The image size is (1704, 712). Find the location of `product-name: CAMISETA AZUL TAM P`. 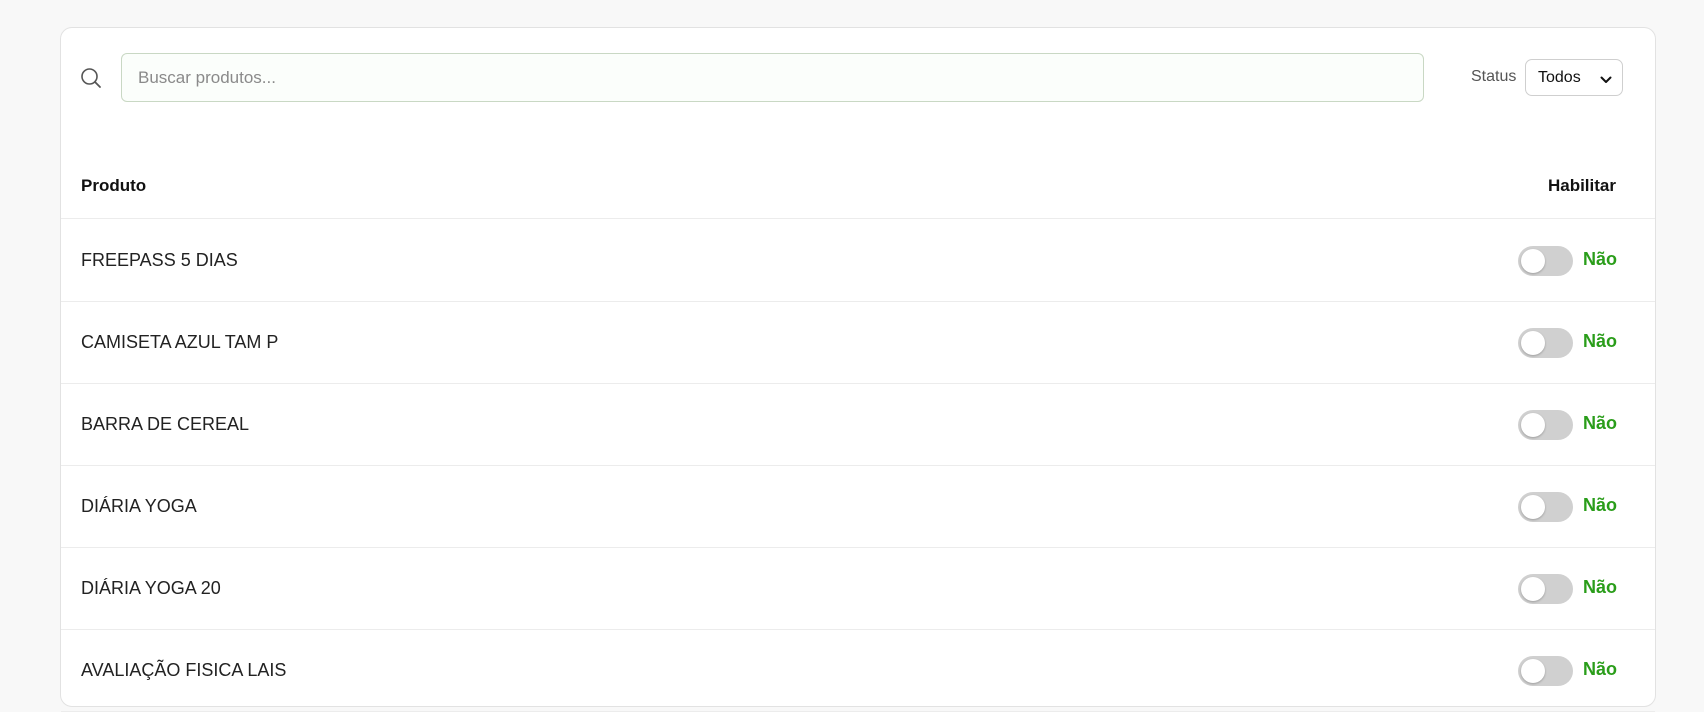

product-name: CAMISETA AZUL TAM P is located at coordinates (180, 342).